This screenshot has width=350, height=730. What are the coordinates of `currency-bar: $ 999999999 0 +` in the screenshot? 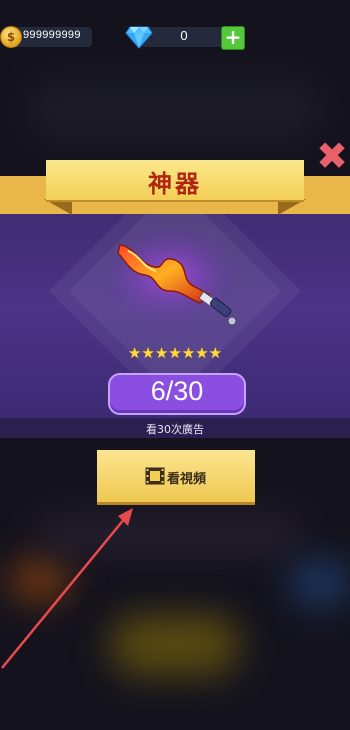 It's located at (175, 30).